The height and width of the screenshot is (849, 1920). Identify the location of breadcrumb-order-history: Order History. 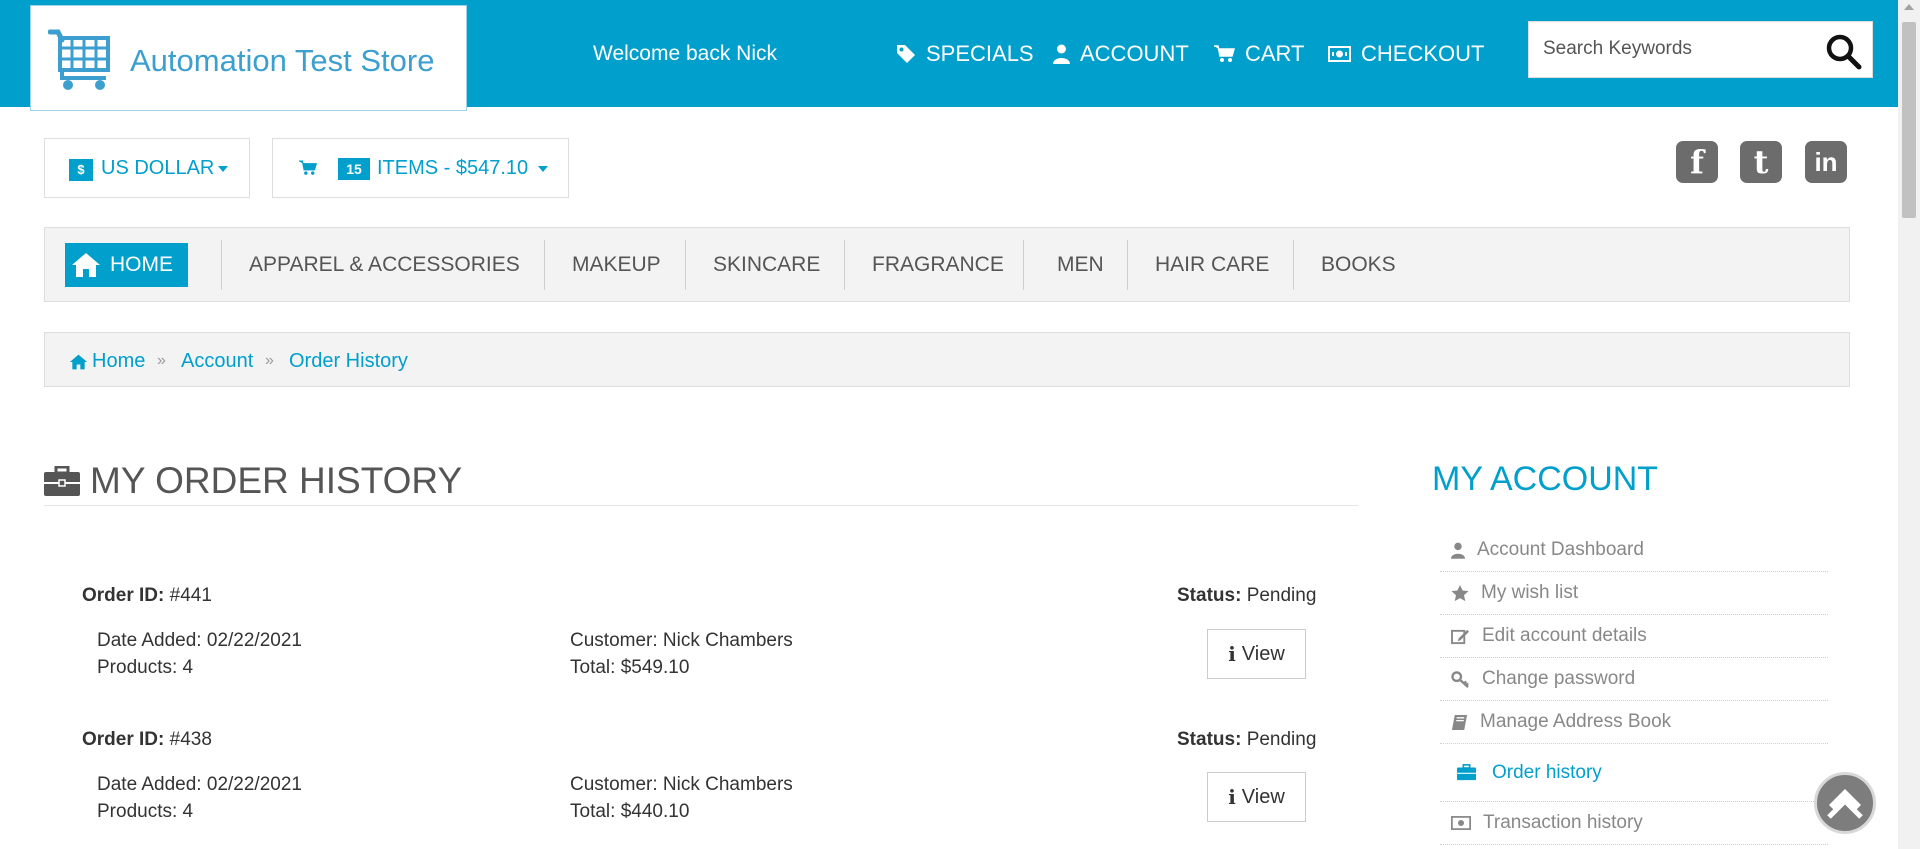
(348, 361).